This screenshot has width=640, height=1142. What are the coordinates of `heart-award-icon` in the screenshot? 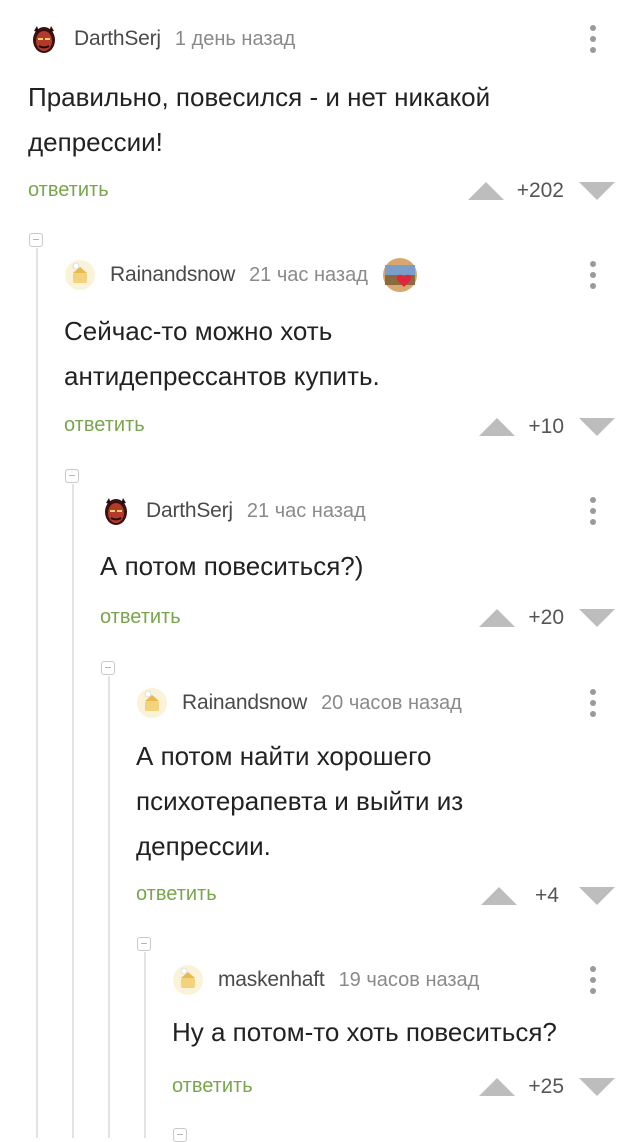 It's located at (400, 275).